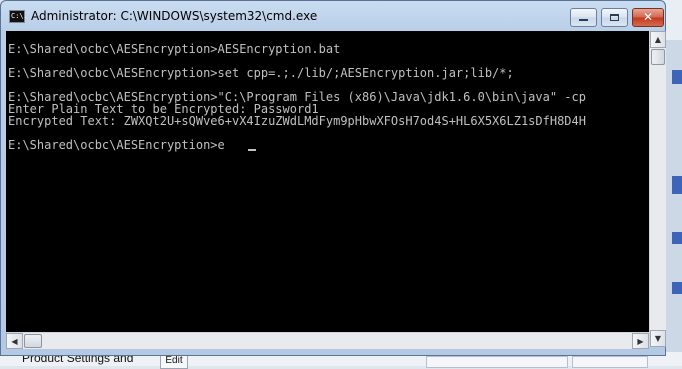  I want to click on scroll-left-button: ◀, so click(14, 341).